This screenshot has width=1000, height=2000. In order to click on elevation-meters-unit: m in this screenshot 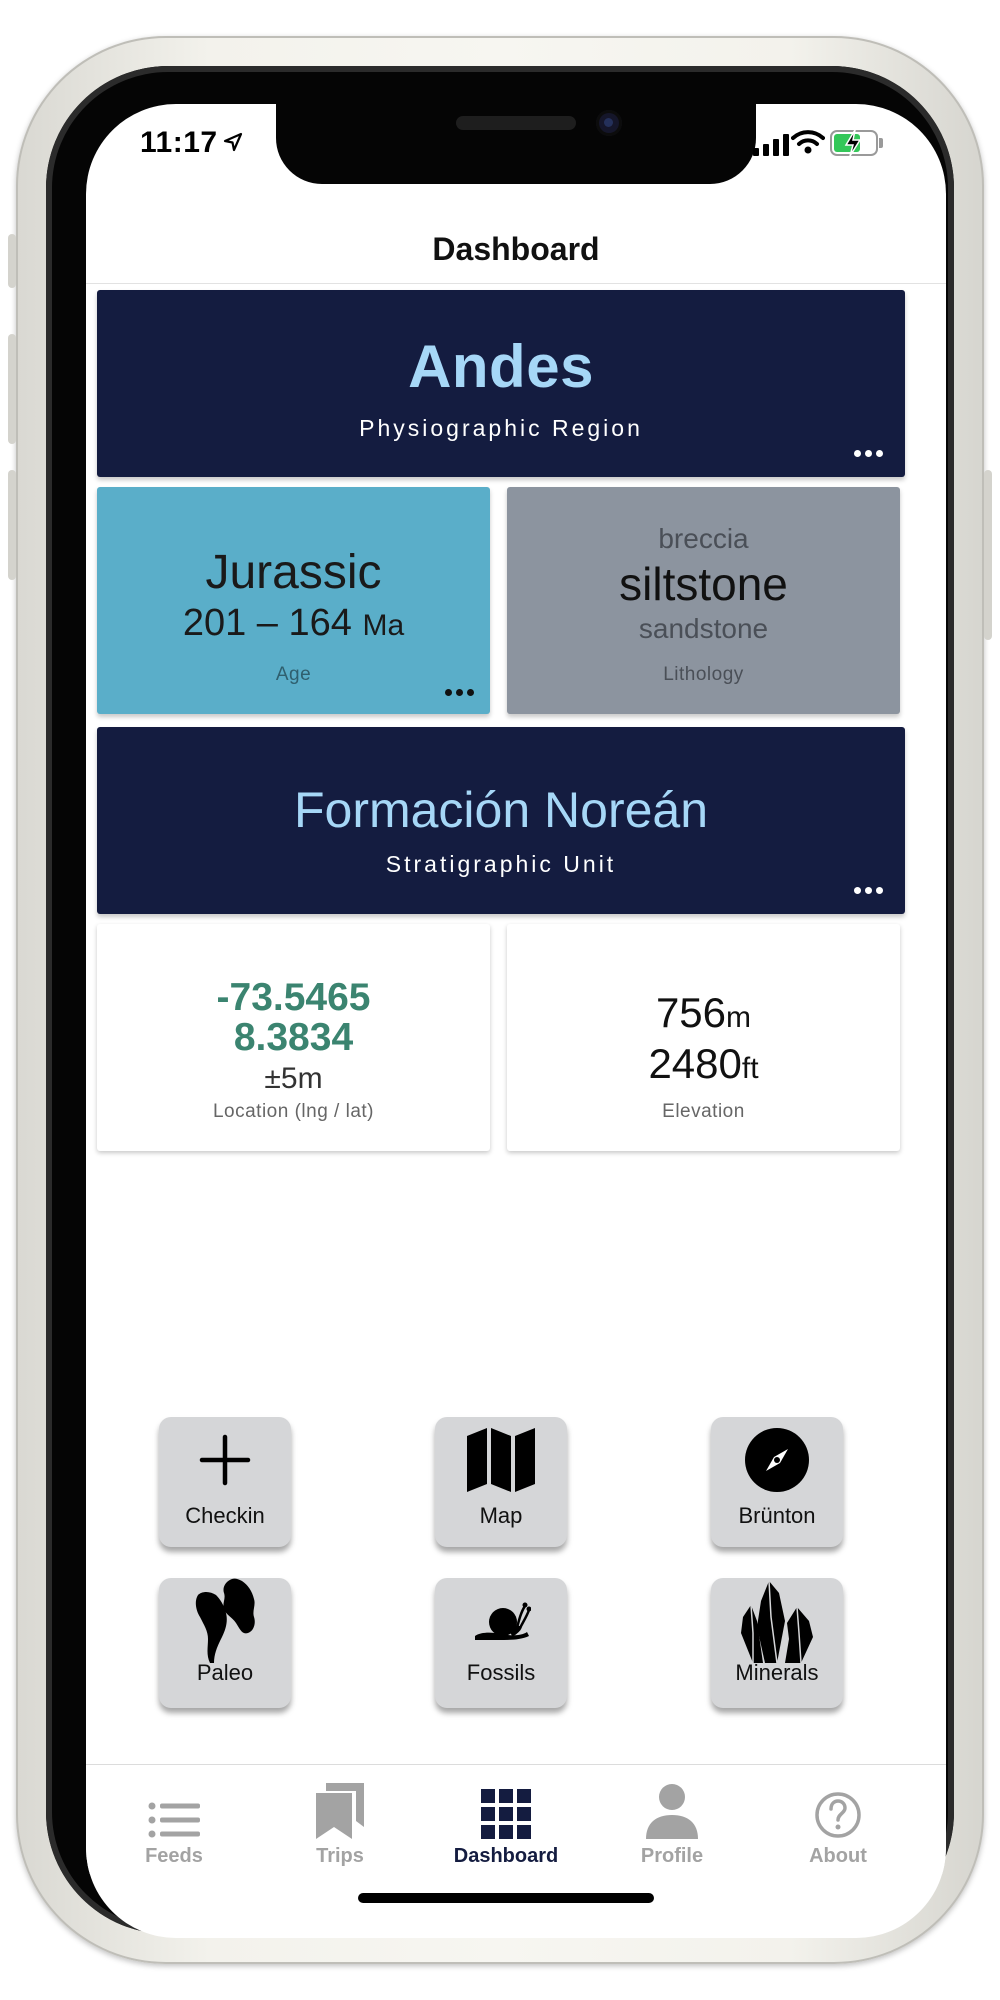, I will do `click(739, 1017)`.